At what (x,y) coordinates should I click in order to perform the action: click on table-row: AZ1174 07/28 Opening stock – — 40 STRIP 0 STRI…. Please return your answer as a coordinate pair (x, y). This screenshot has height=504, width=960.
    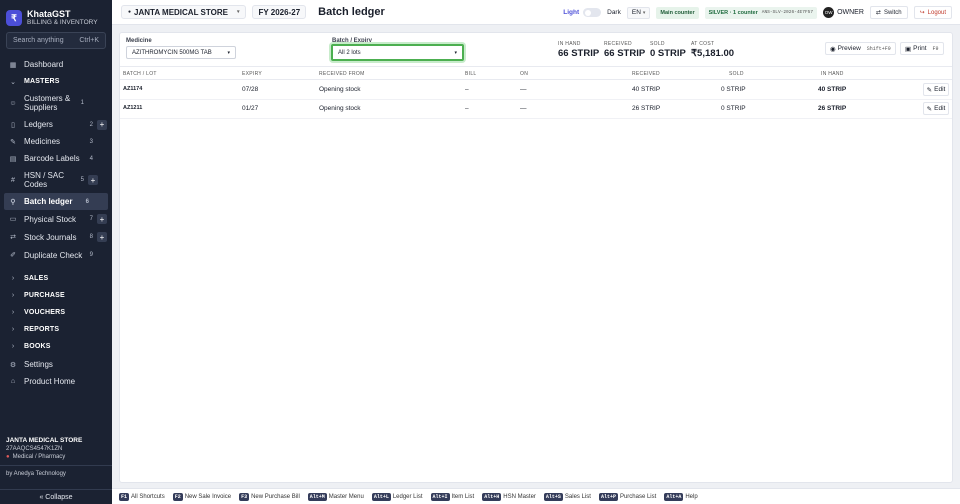
    Looking at the image, I should click on (536, 90).